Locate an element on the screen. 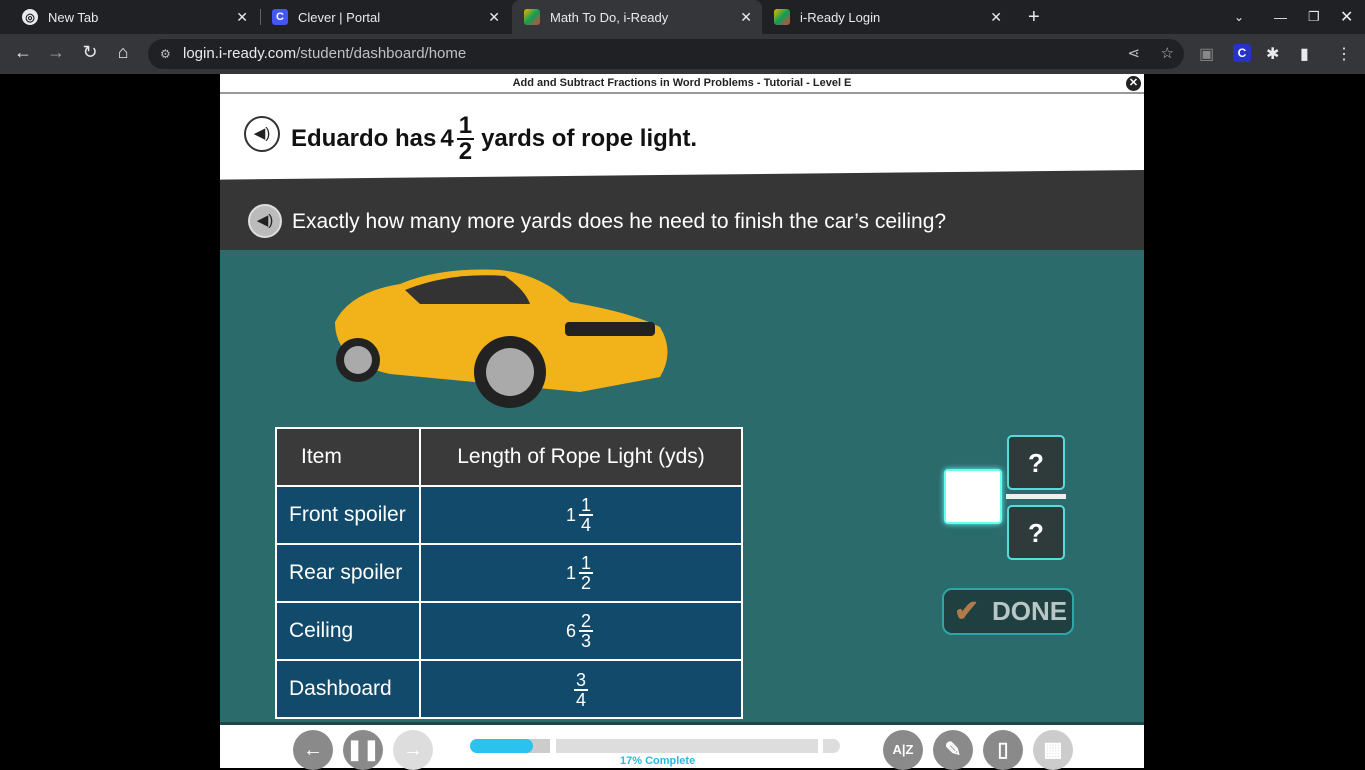  extensions-puzzle-icon: ✱ is located at coordinates (1272, 54).